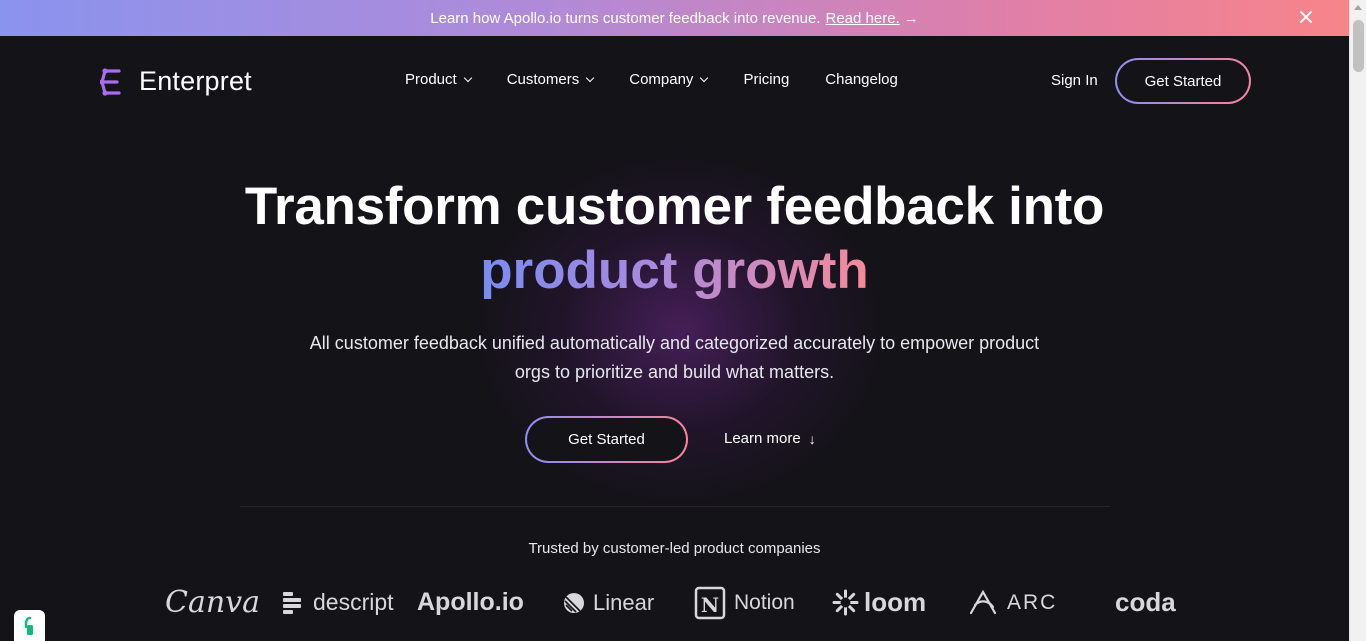 This screenshot has width=1366, height=641. I want to click on coda-logo-text: coda, so click(1145, 602).